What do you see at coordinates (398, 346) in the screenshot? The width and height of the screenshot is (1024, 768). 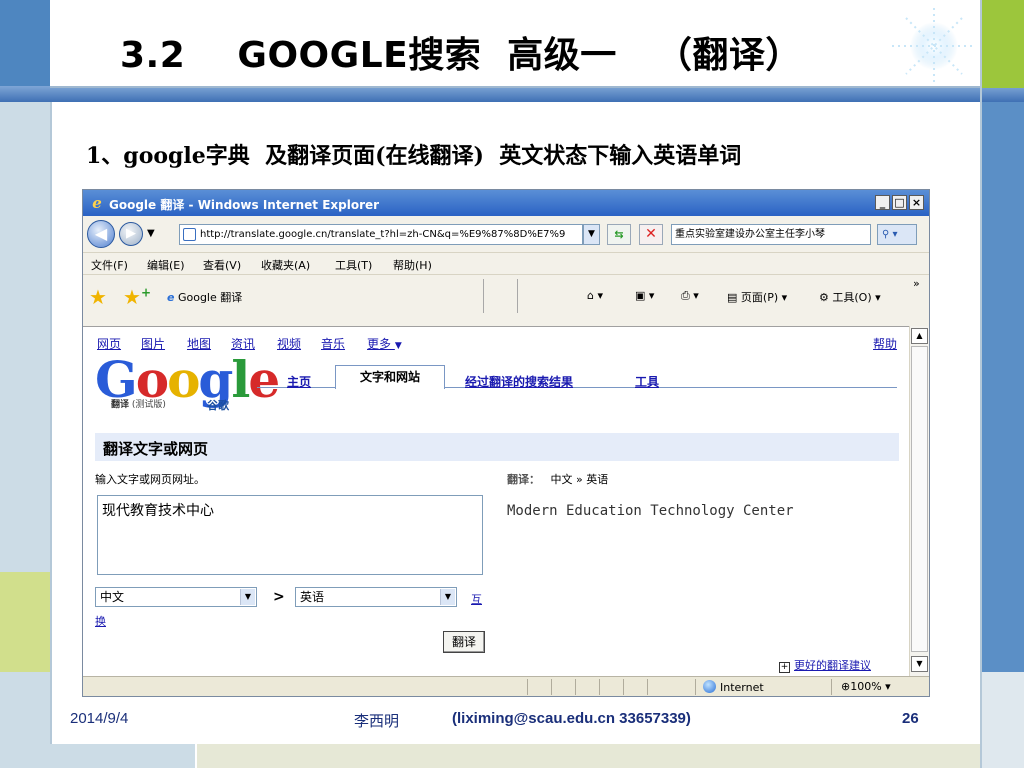 I see `more-arrow-icon: ▼` at bounding box center [398, 346].